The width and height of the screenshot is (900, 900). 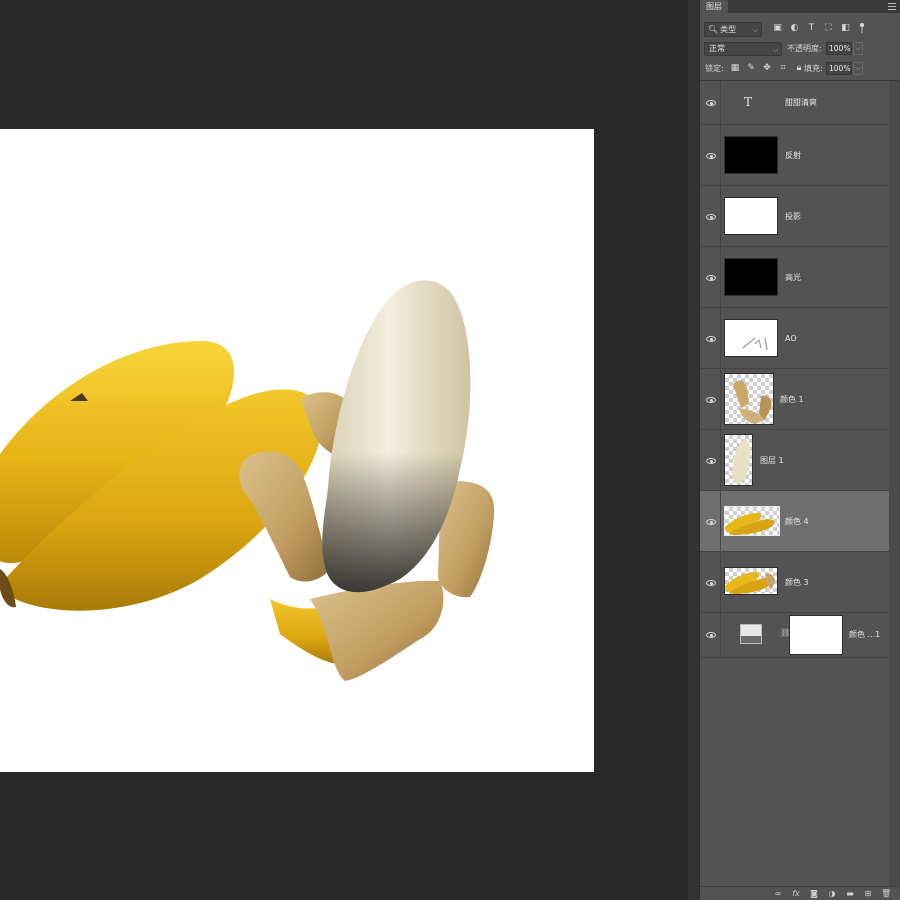 I want to click on blend-mode-value: 正常, so click(x=717, y=48).